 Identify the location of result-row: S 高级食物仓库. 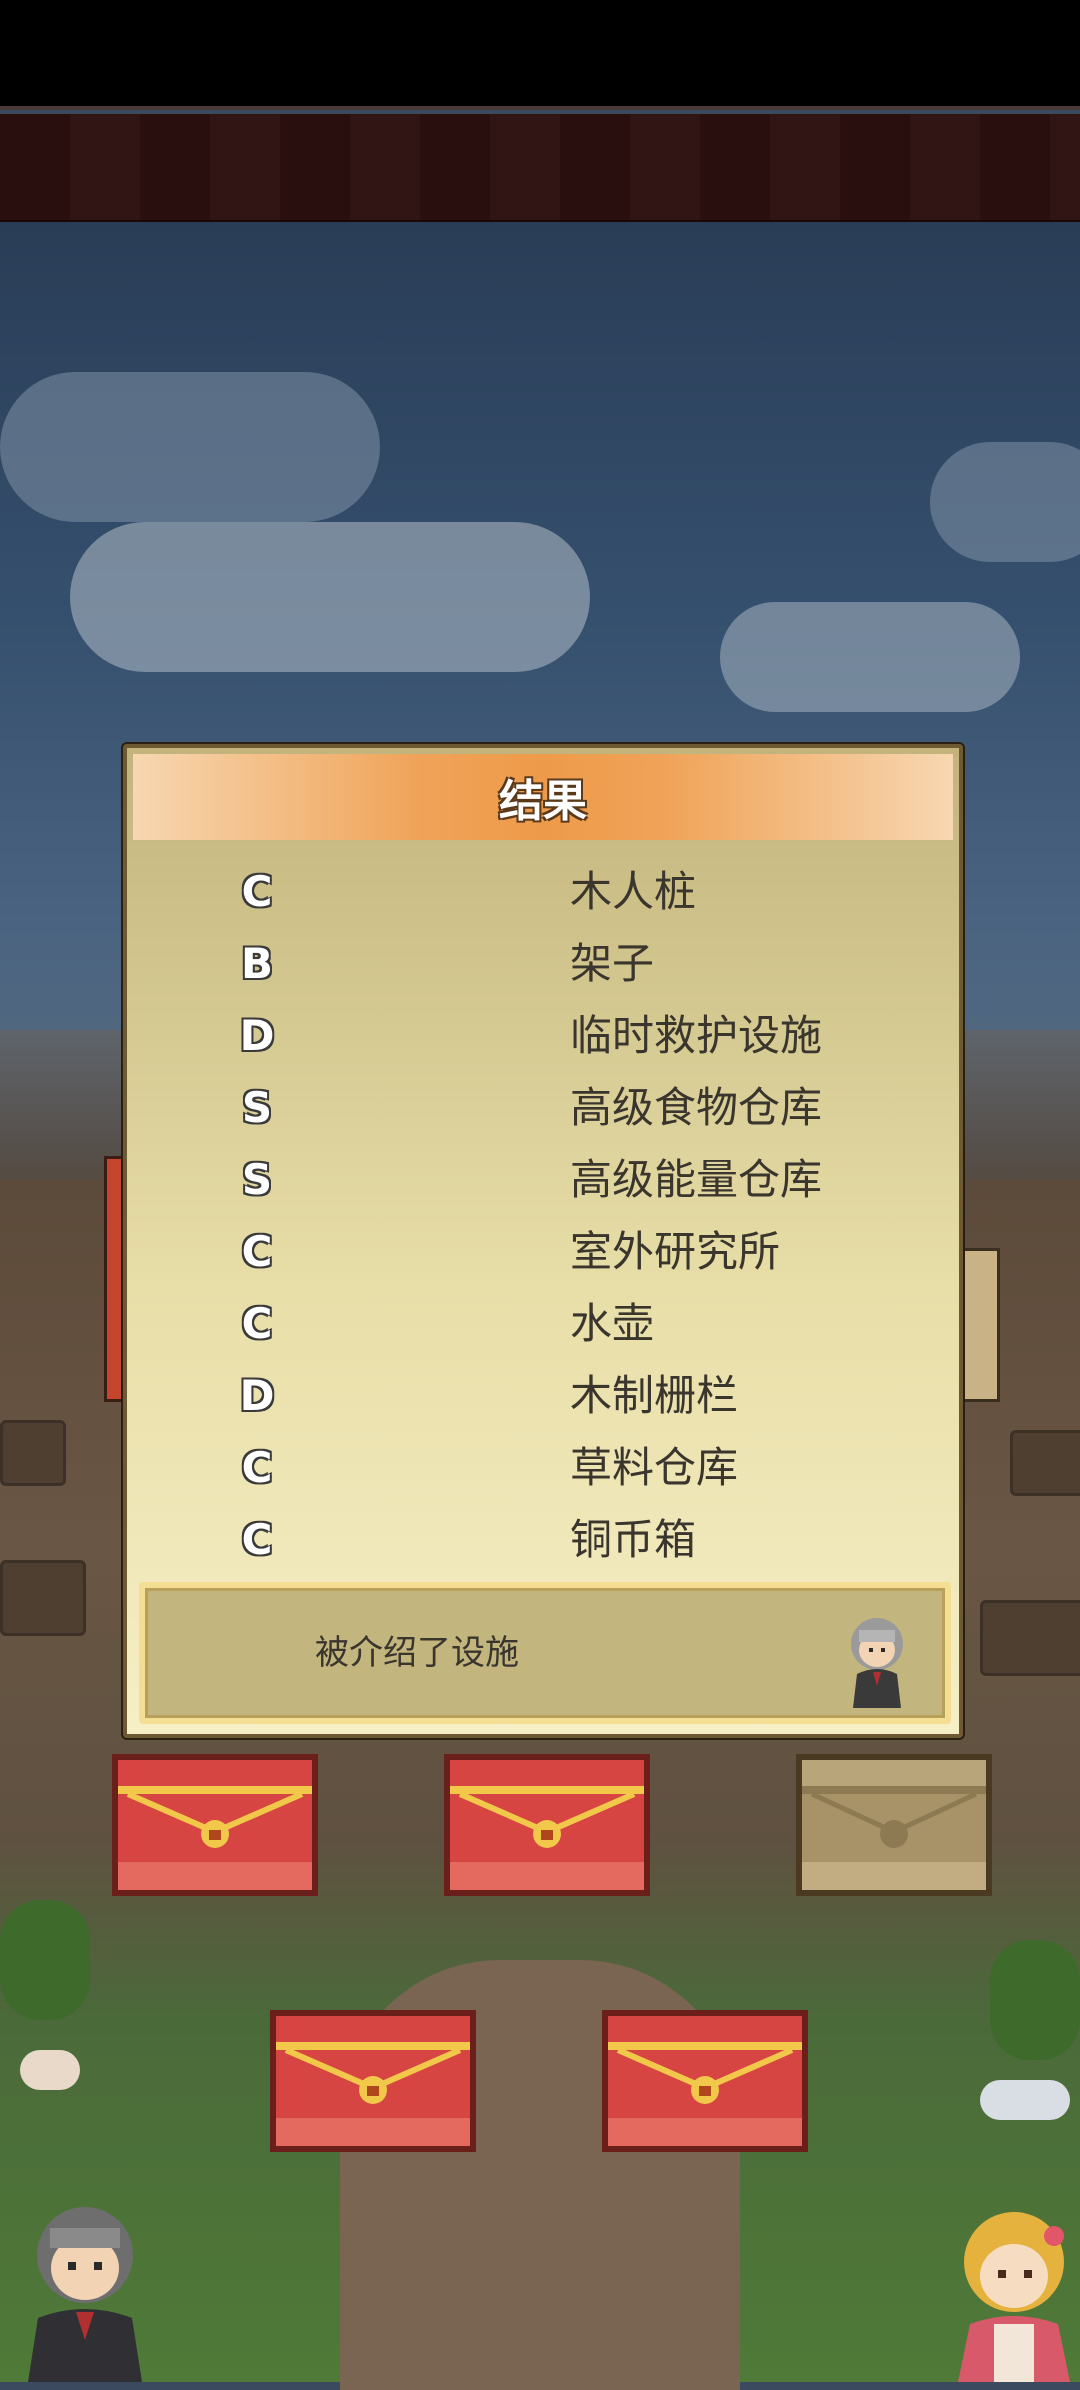
(543, 1108).